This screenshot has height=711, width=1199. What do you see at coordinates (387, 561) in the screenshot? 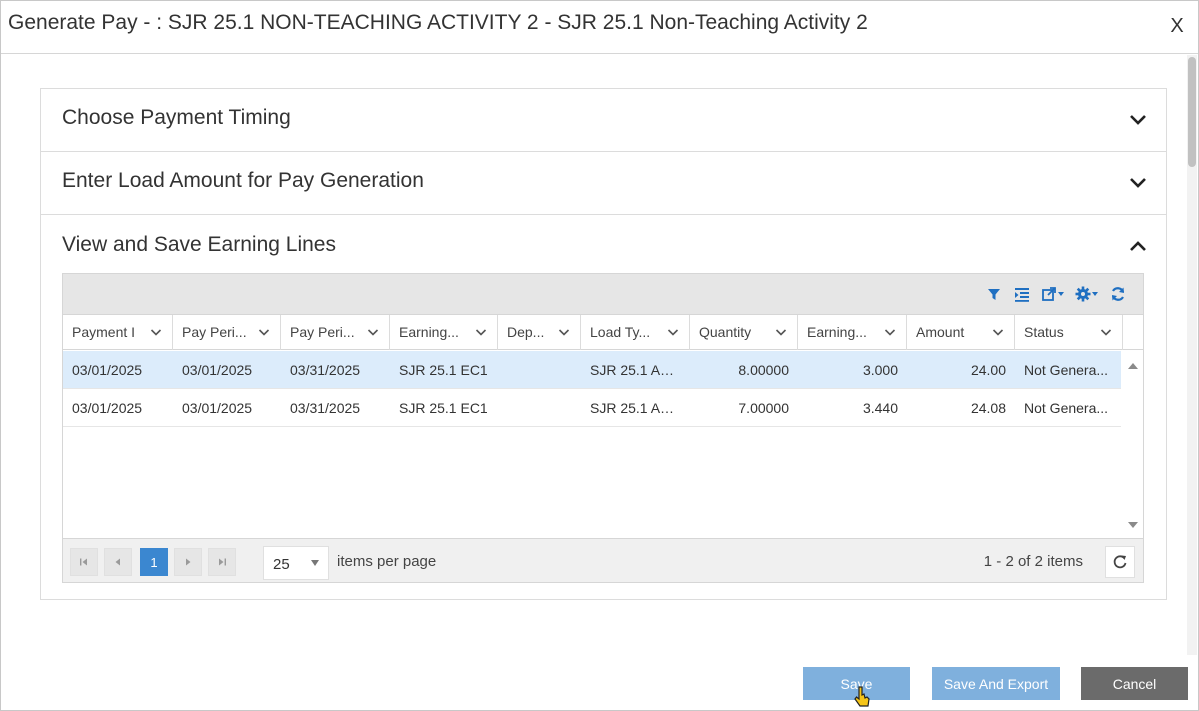
I see `page-size-label: items per page` at bounding box center [387, 561].